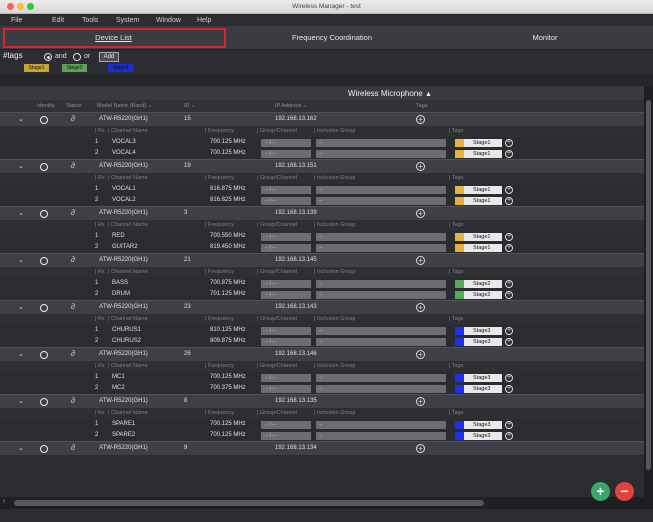 This screenshot has height=522, width=653. Describe the element at coordinates (648, 285) in the screenshot. I see `vertical-scroll-thumb` at that location.